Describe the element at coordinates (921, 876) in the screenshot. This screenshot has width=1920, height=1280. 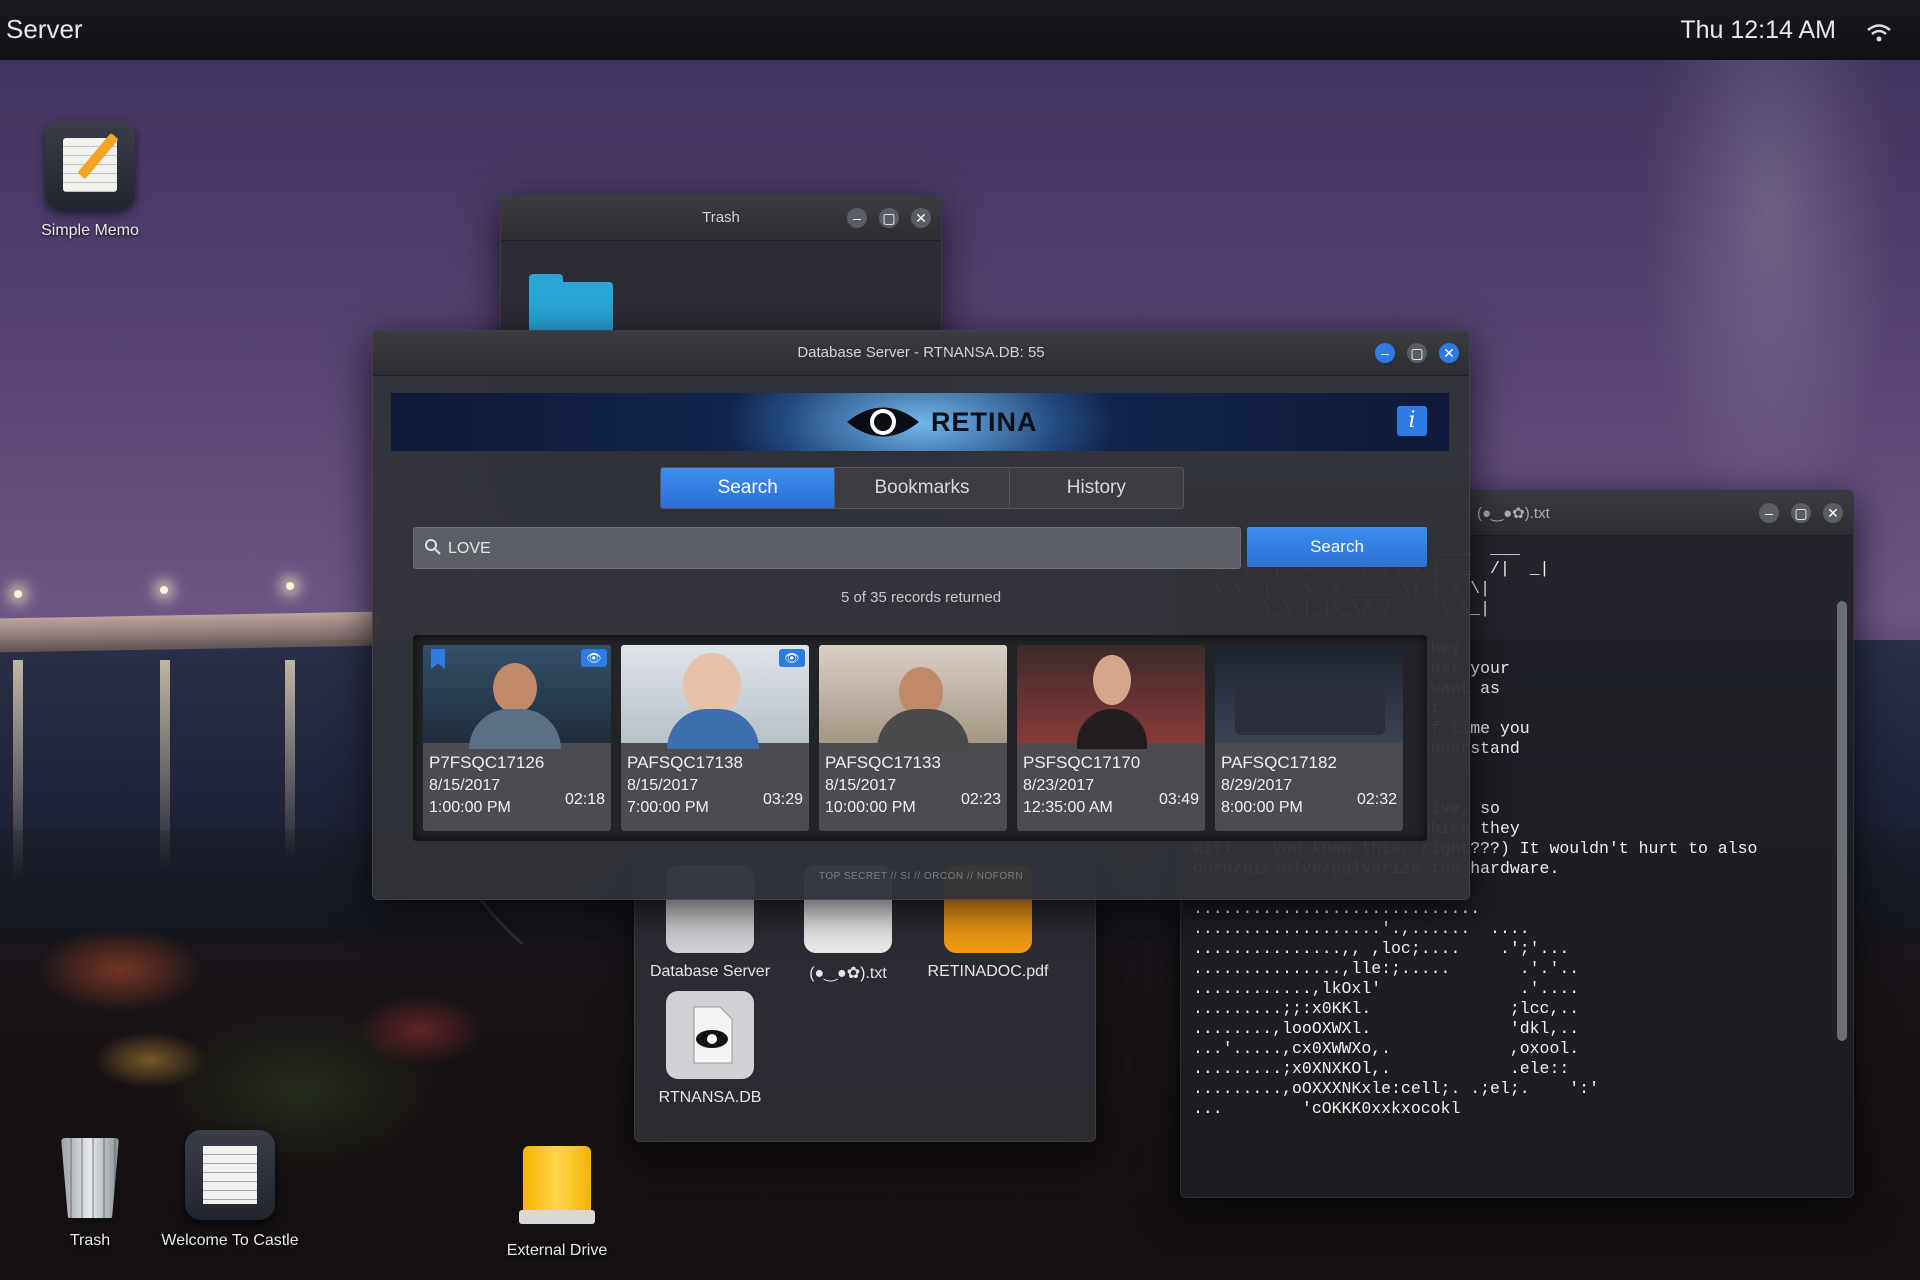
I see `classification-footer: TOP SECRET // SI // ORCON // NOFORN` at that location.